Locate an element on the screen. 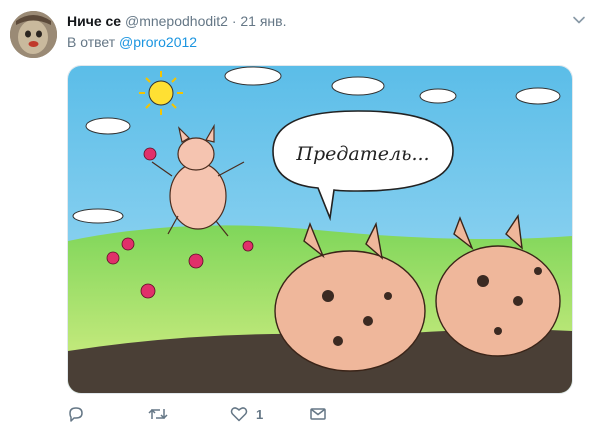 The width and height of the screenshot is (600, 431). retweet-icon is located at coordinates (158, 414).